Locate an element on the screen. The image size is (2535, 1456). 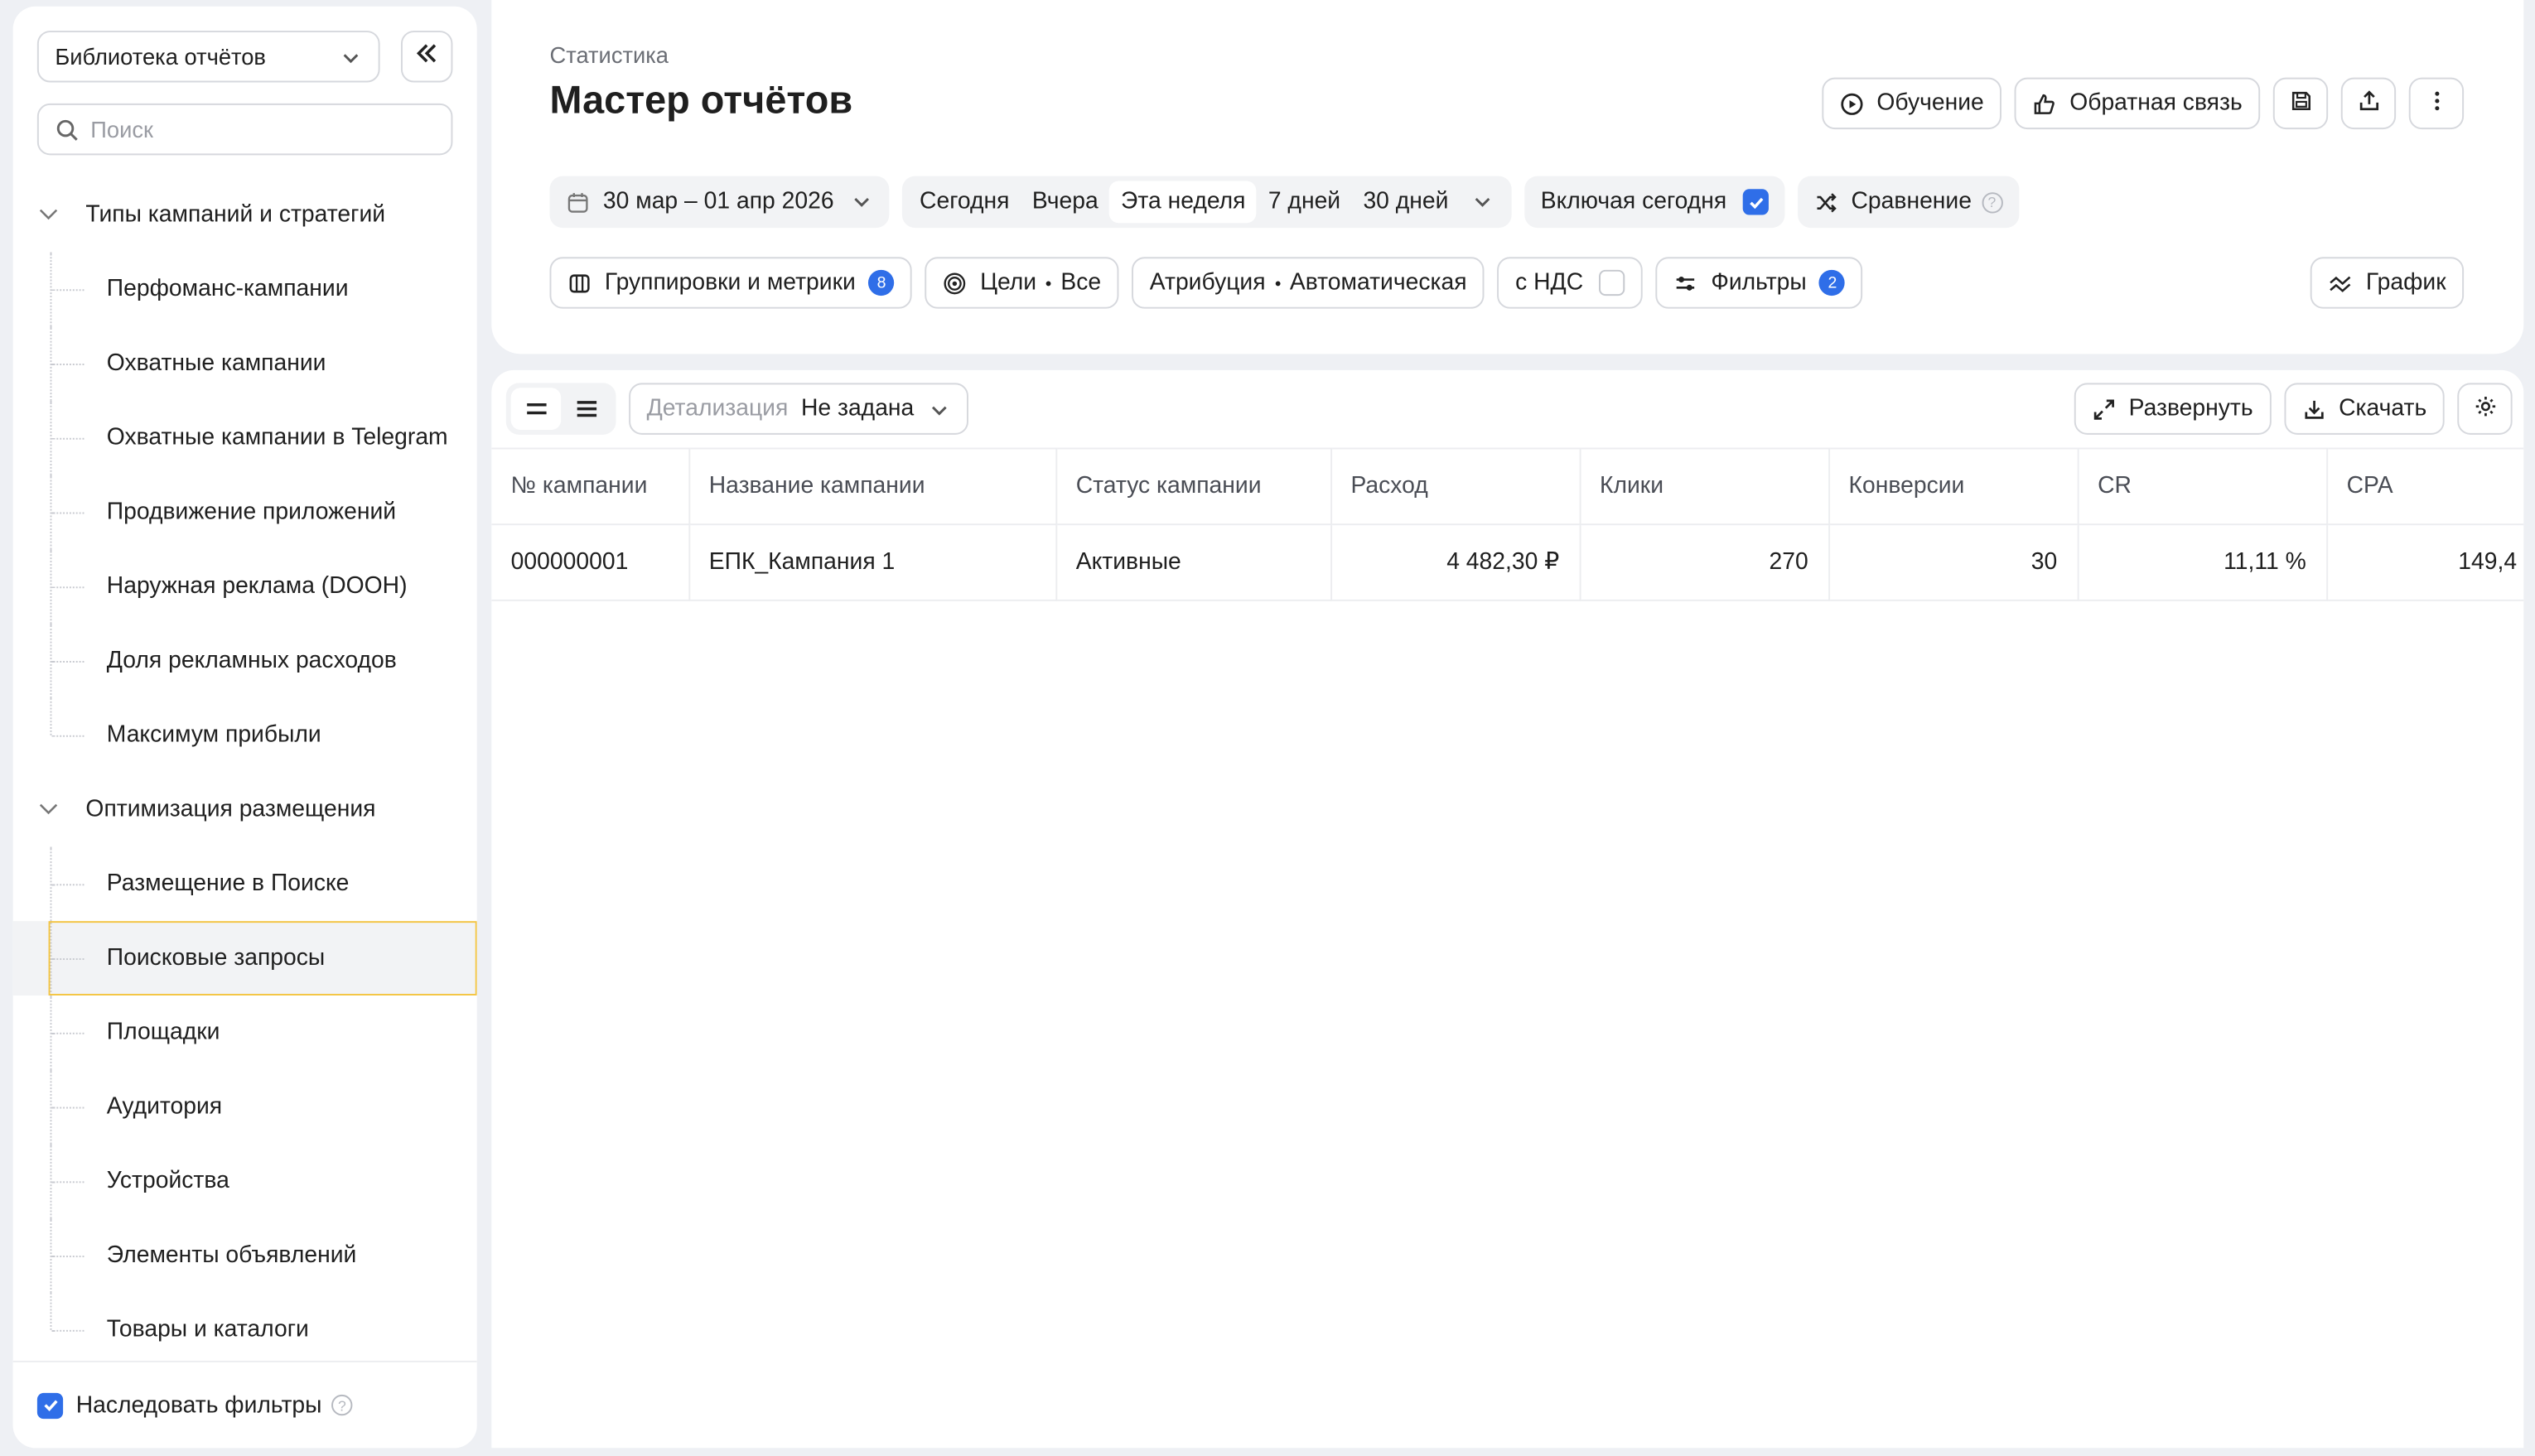
sidebar-search is located at coordinates (244, 129).